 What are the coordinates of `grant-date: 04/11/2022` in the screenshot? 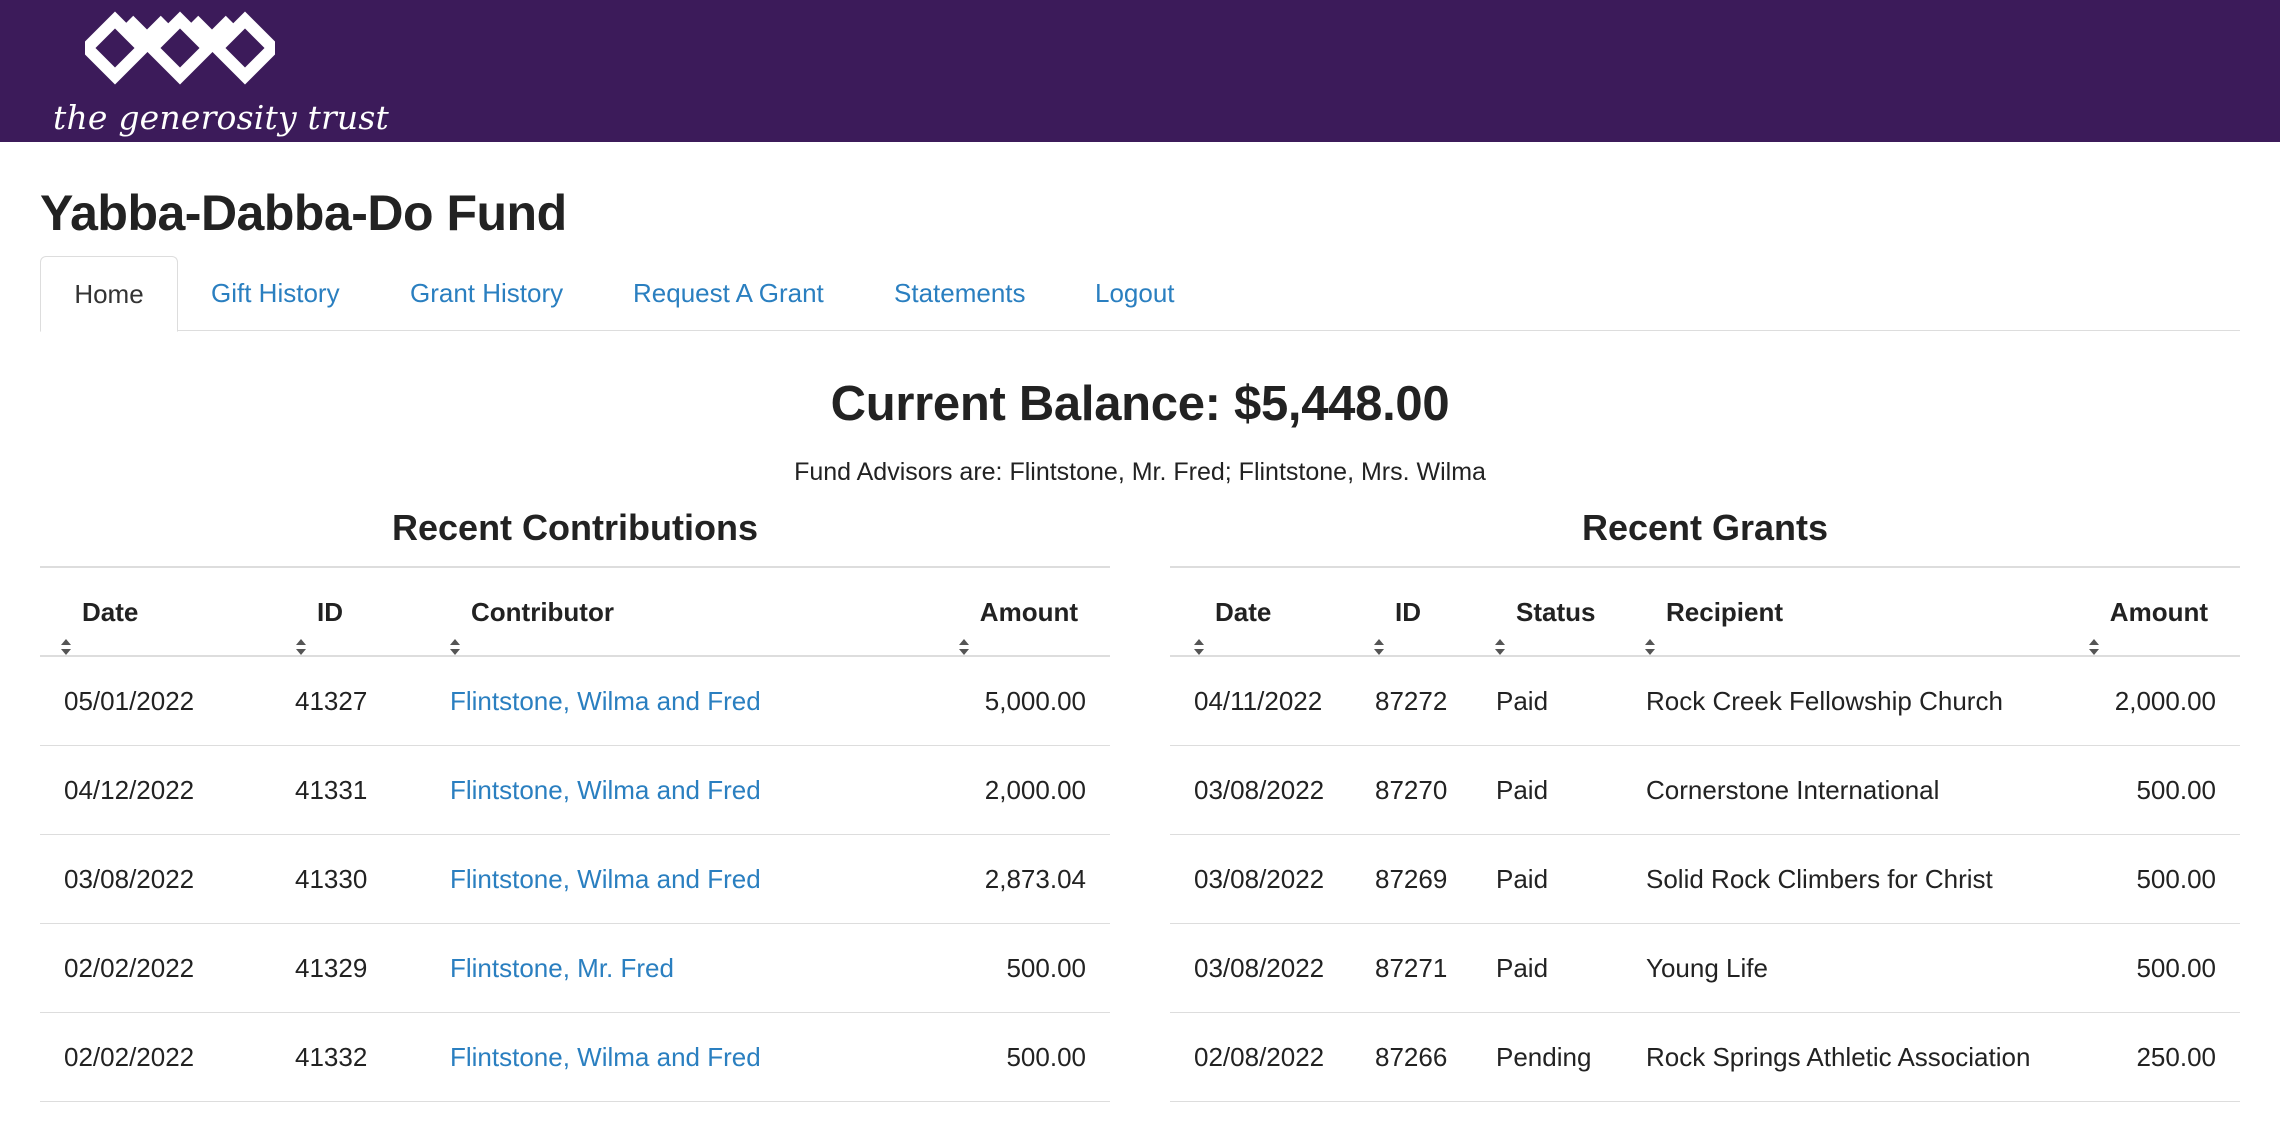 It's located at (1258, 701).